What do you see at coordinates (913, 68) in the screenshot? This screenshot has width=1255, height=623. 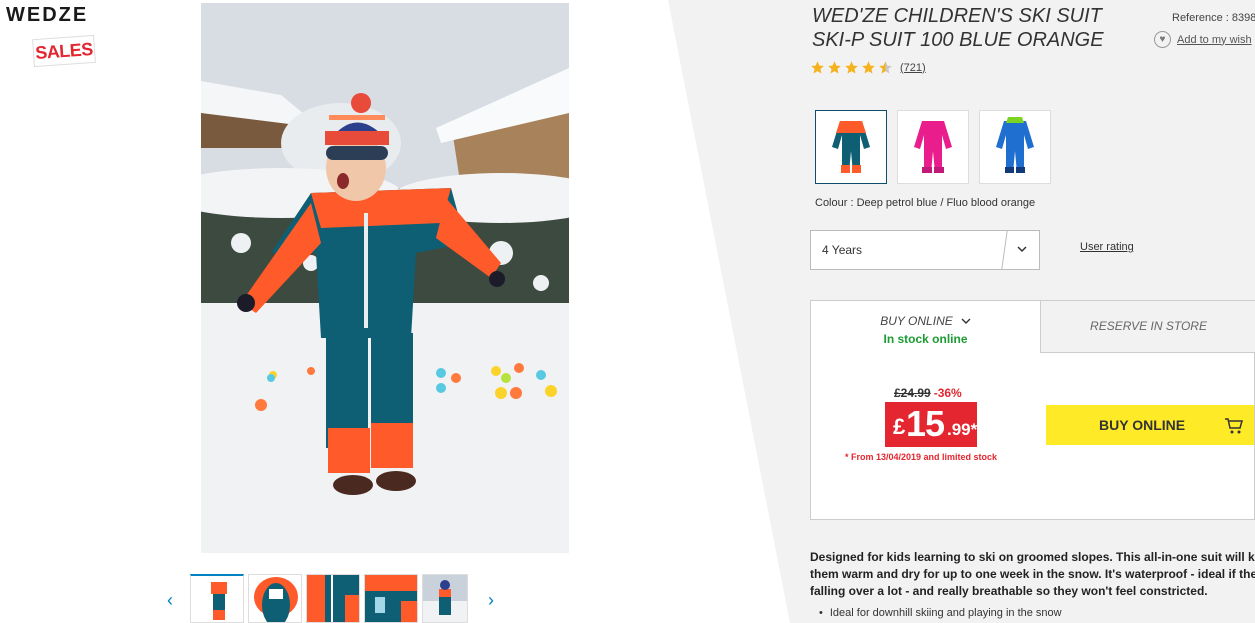 I see `review-count-link: (721)` at bounding box center [913, 68].